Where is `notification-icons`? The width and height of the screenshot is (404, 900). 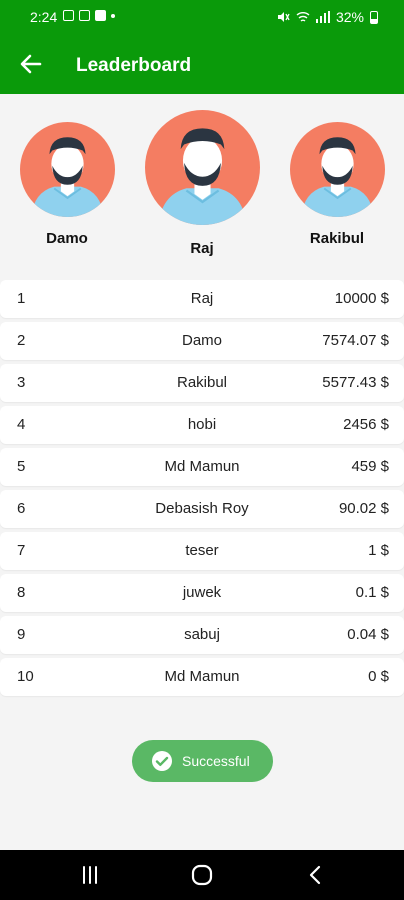 notification-icons is located at coordinates (89, 15).